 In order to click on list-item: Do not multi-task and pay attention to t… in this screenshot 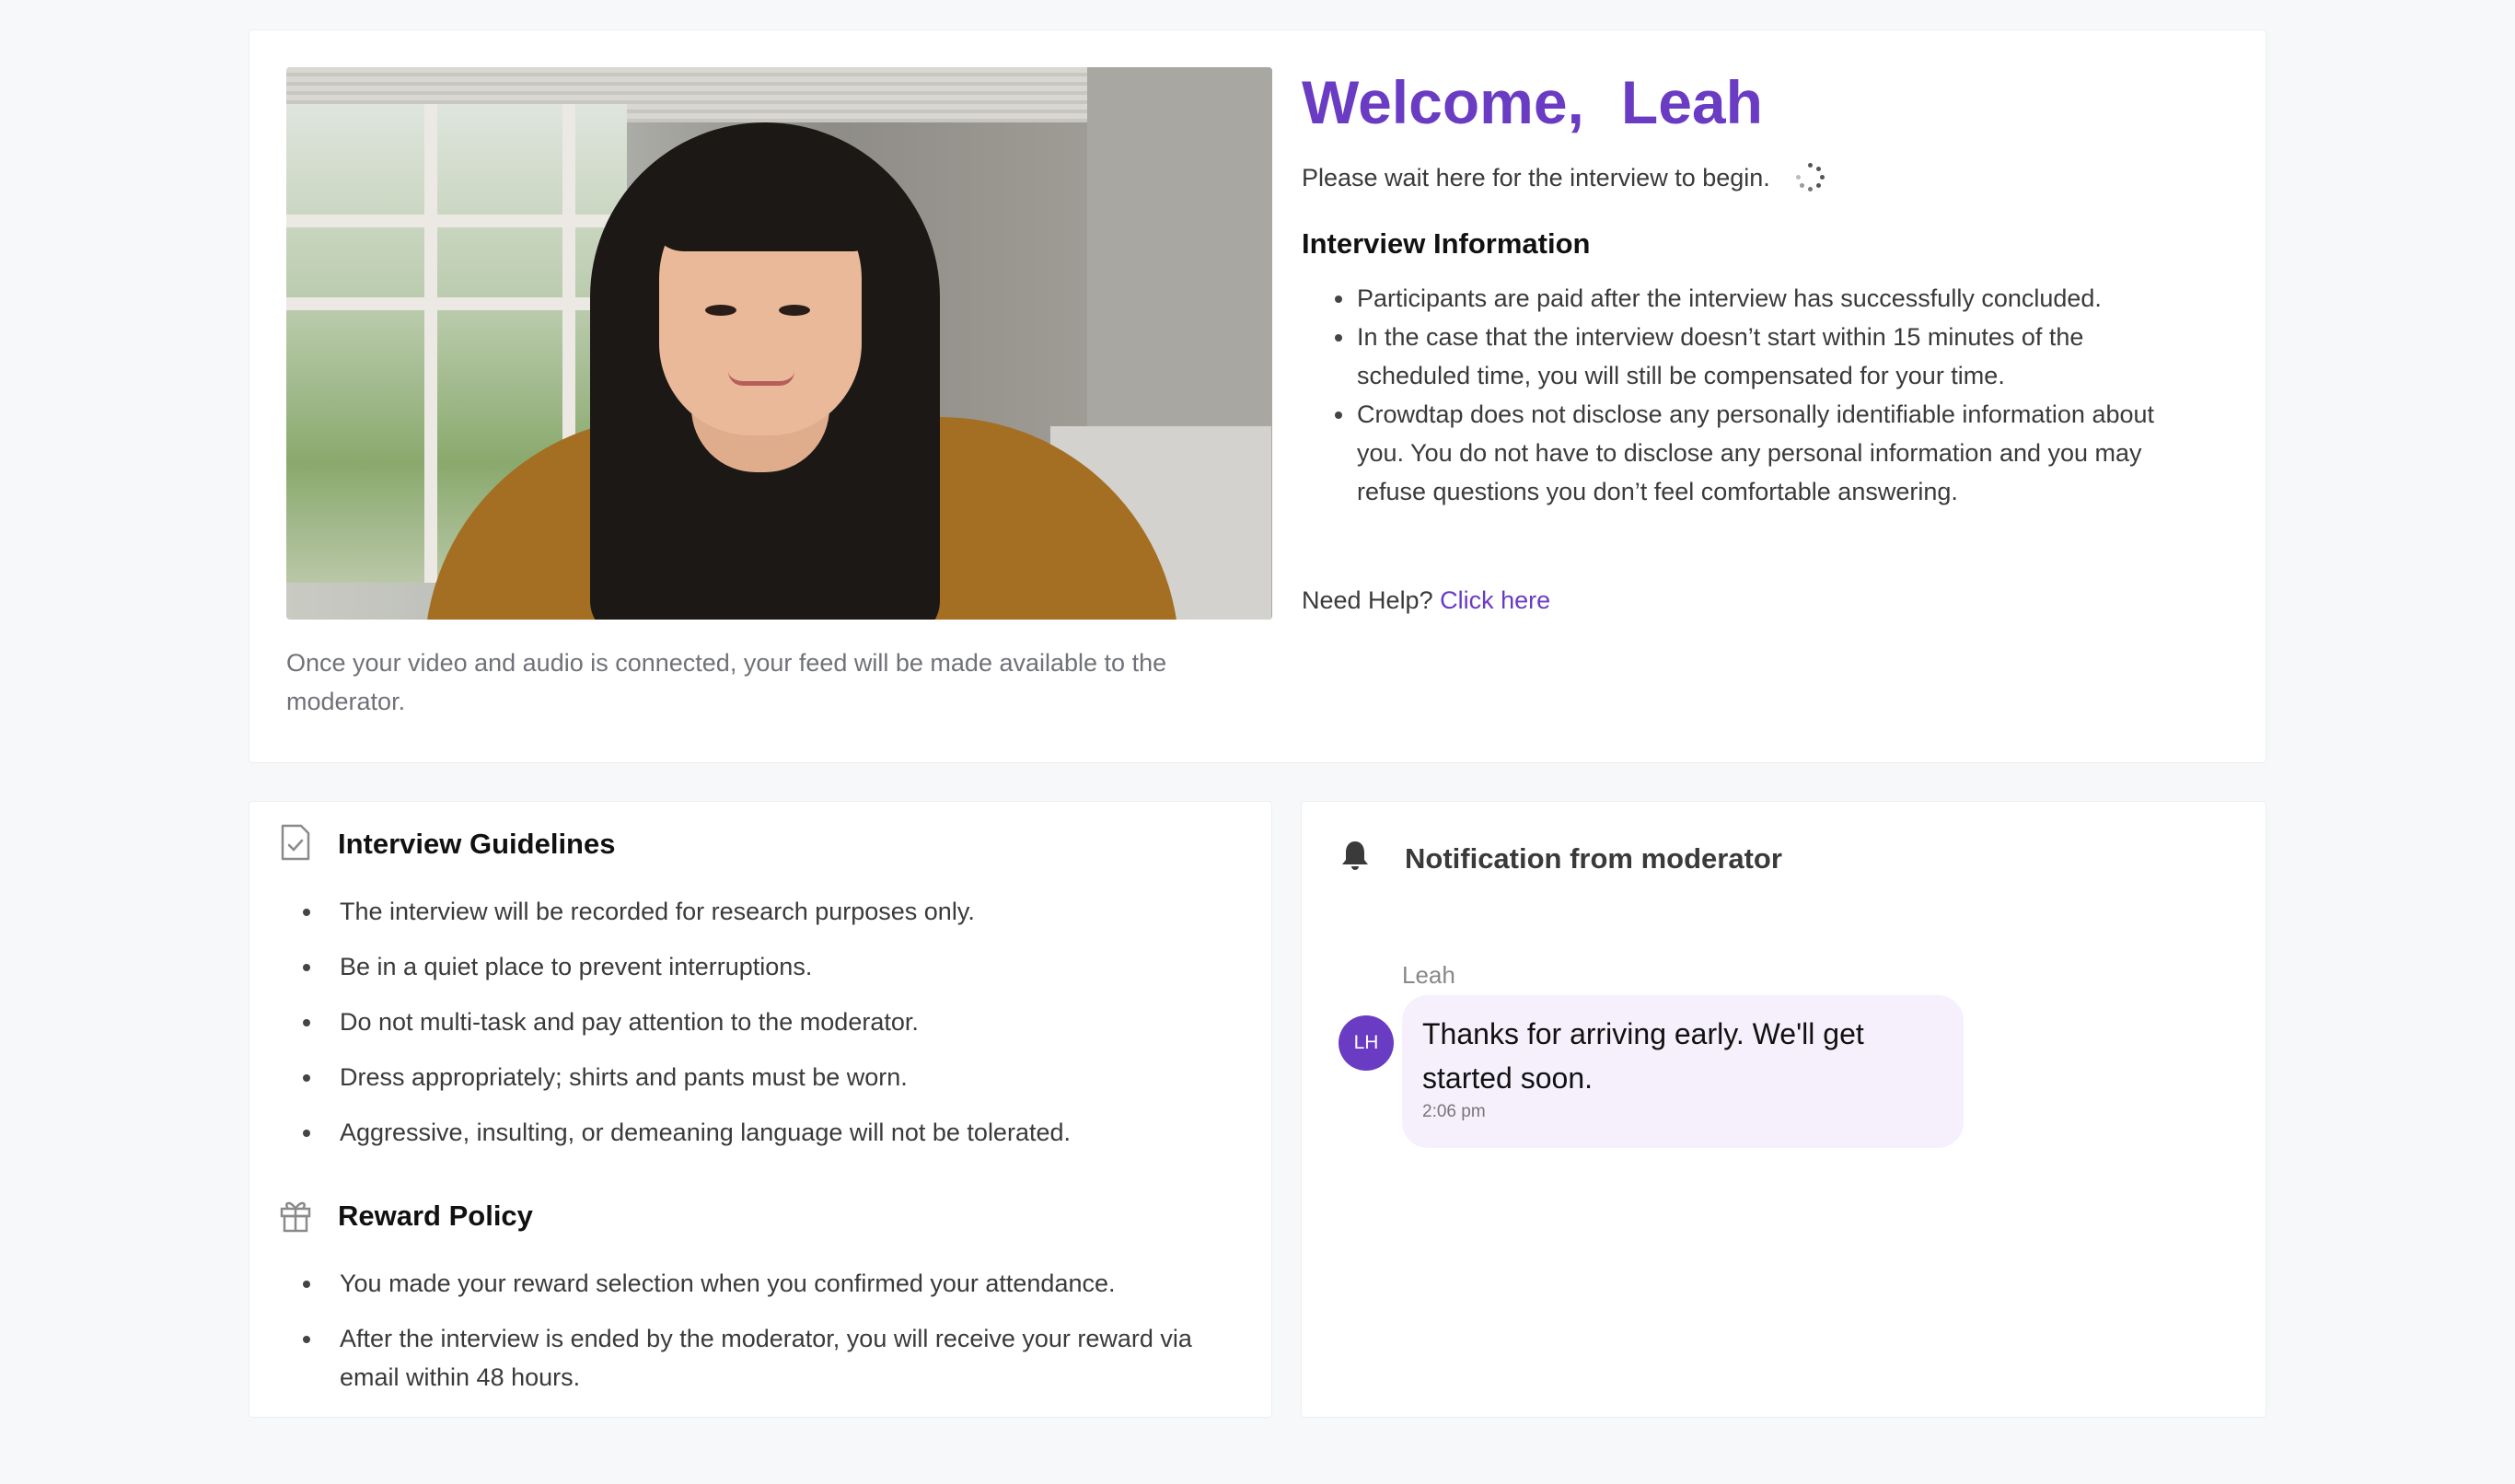, I will do `click(767, 1022)`.